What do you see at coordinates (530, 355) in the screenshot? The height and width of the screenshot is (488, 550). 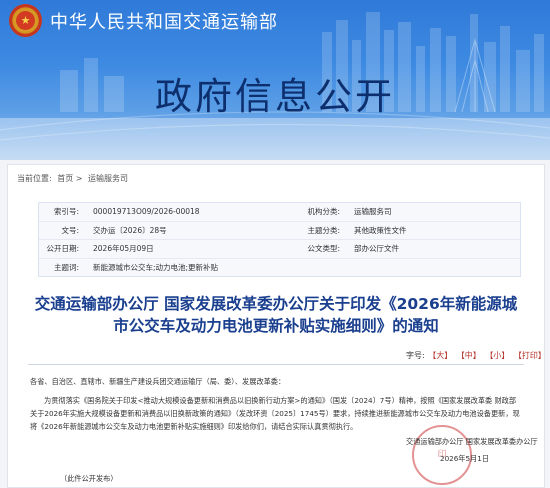 I see `print-button: 【打印】` at bounding box center [530, 355].